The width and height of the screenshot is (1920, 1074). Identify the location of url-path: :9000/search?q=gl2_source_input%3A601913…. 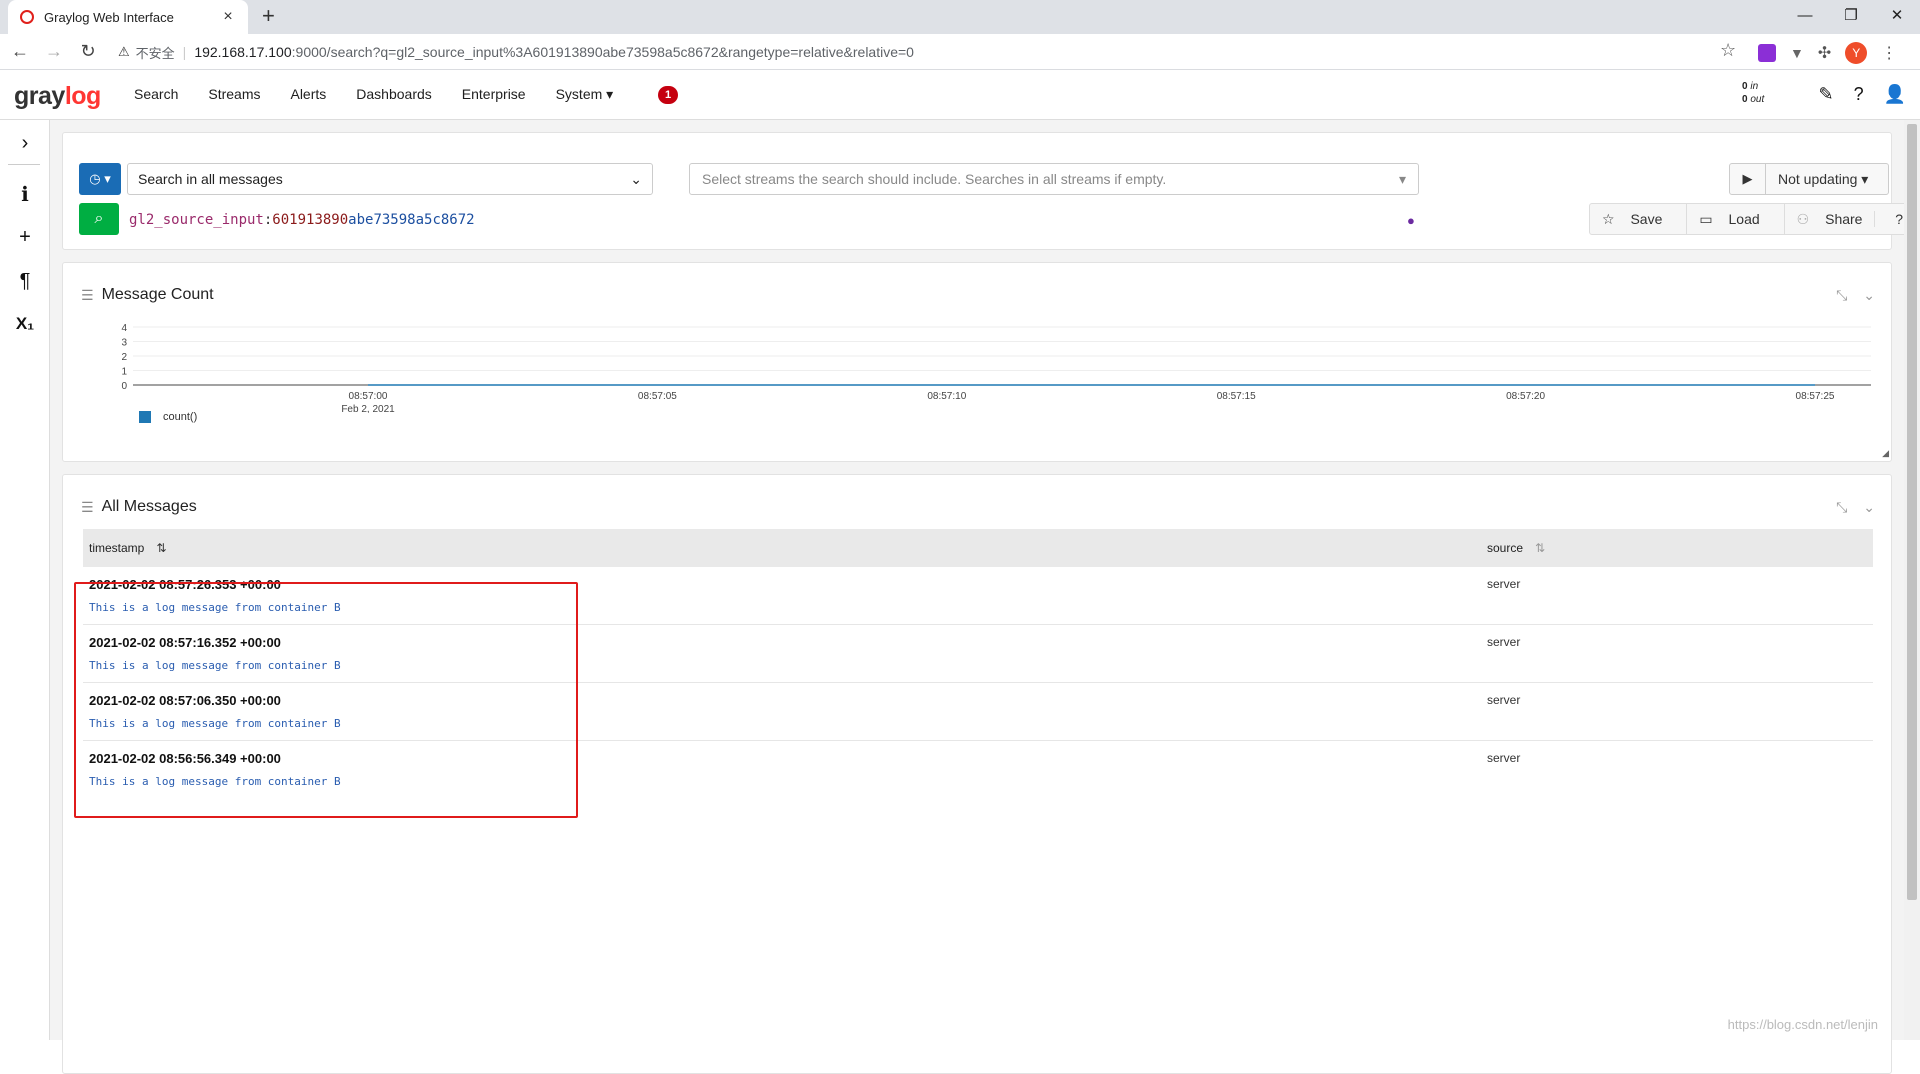
(602, 52).